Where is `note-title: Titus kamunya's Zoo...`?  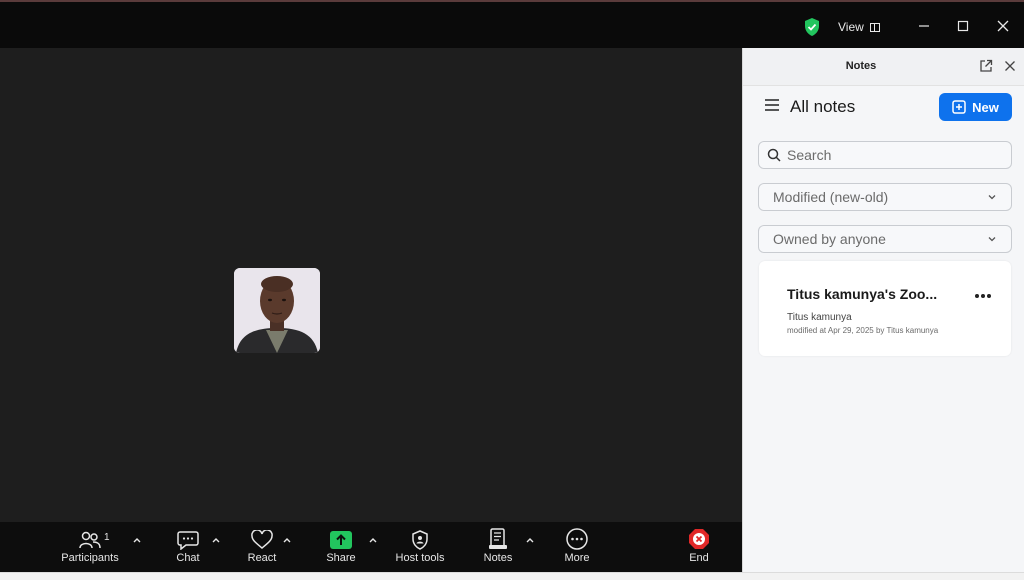 note-title: Titus kamunya's Zoo... is located at coordinates (862, 294).